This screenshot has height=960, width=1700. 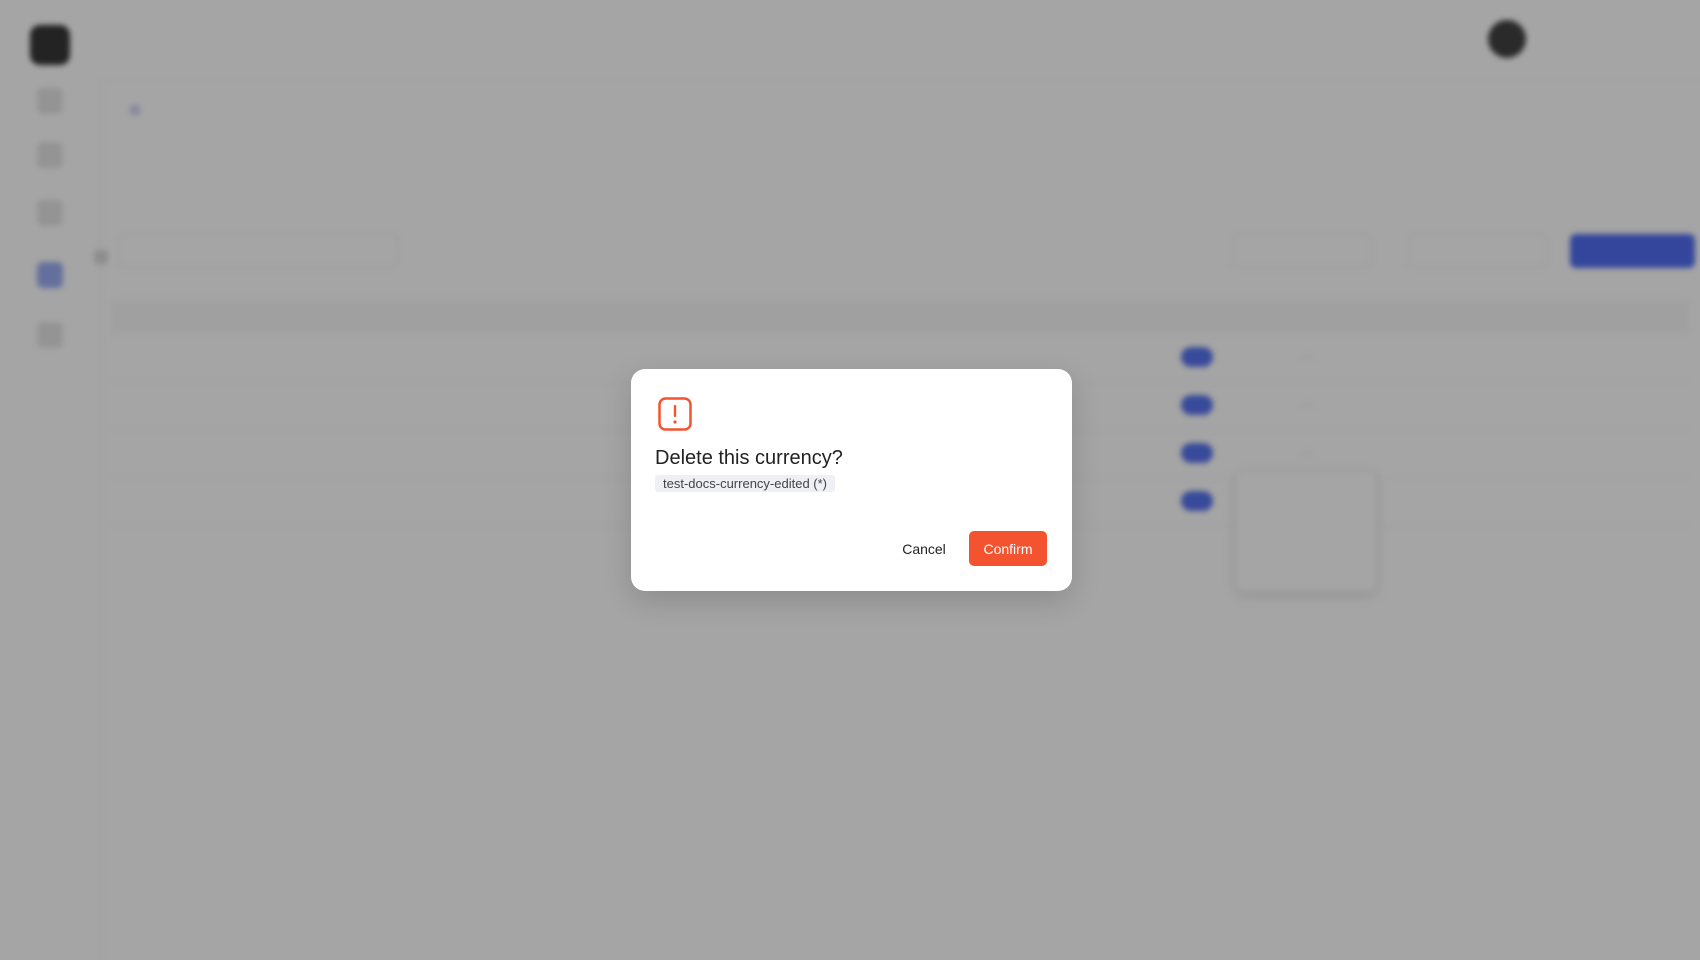 What do you see at coordinates (924, 548) in the screenshot?
I see `cancel-button: Cancel` at bounding box center [924, 548].